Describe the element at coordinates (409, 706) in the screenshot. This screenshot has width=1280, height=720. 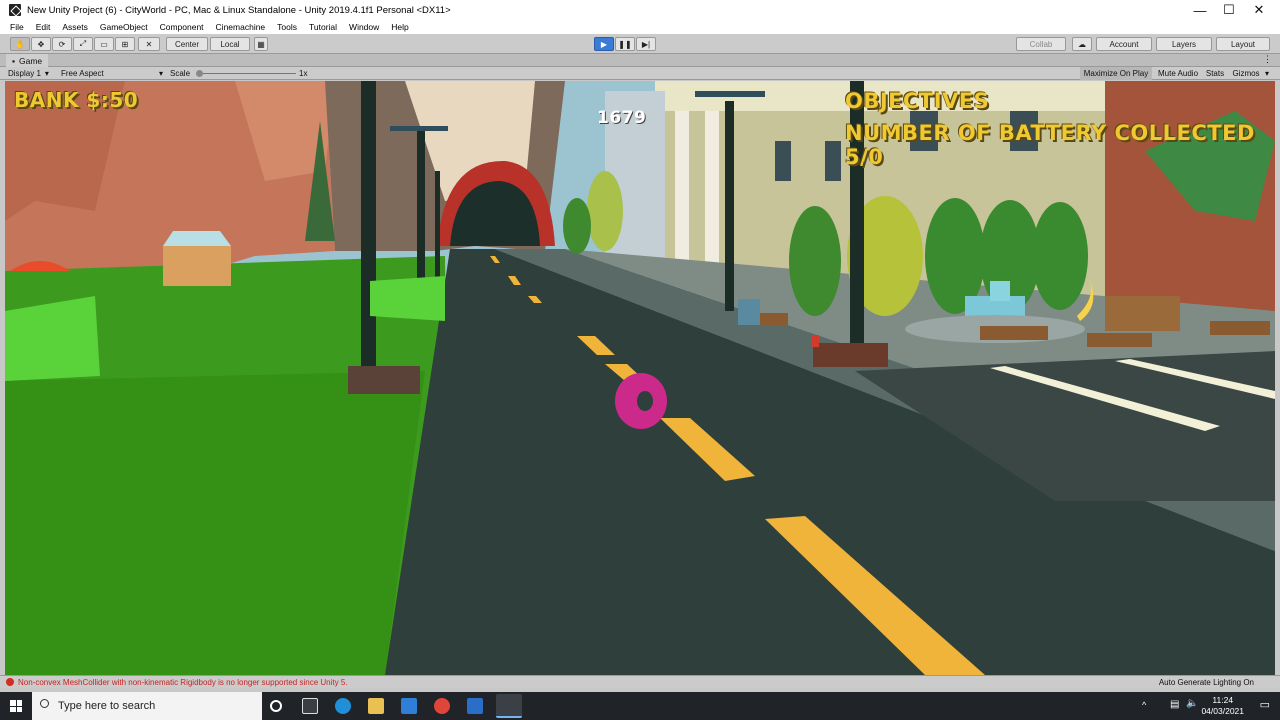
I see `mail-icon` at that location.